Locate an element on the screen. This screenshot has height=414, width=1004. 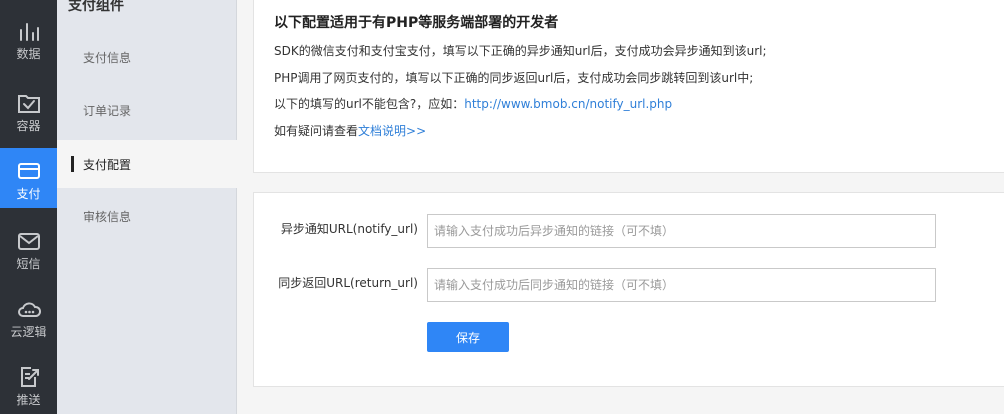
submenu-item-order-records: 订单记录 is located at coordinates (147, 110).